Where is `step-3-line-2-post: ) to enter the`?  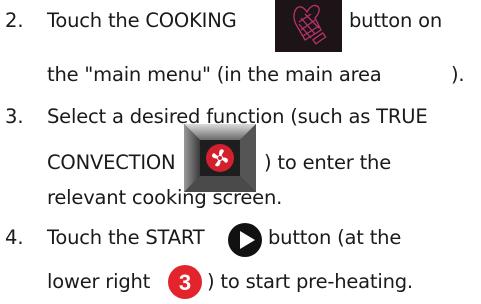 step-3-line-2-post: ) to enter the is located at coordinates (327, 162).